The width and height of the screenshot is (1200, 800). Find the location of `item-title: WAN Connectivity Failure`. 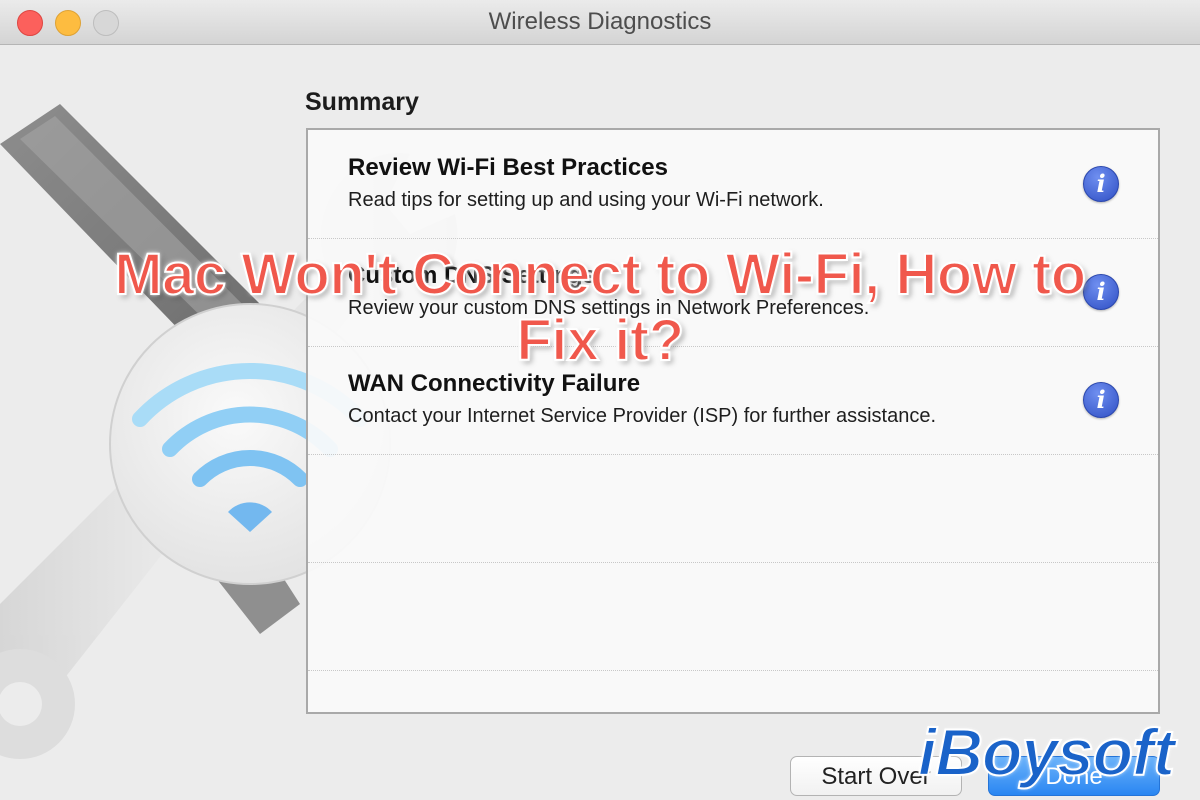

item-title: WAN Connectivity Failure is located at coordinates (494, 383).